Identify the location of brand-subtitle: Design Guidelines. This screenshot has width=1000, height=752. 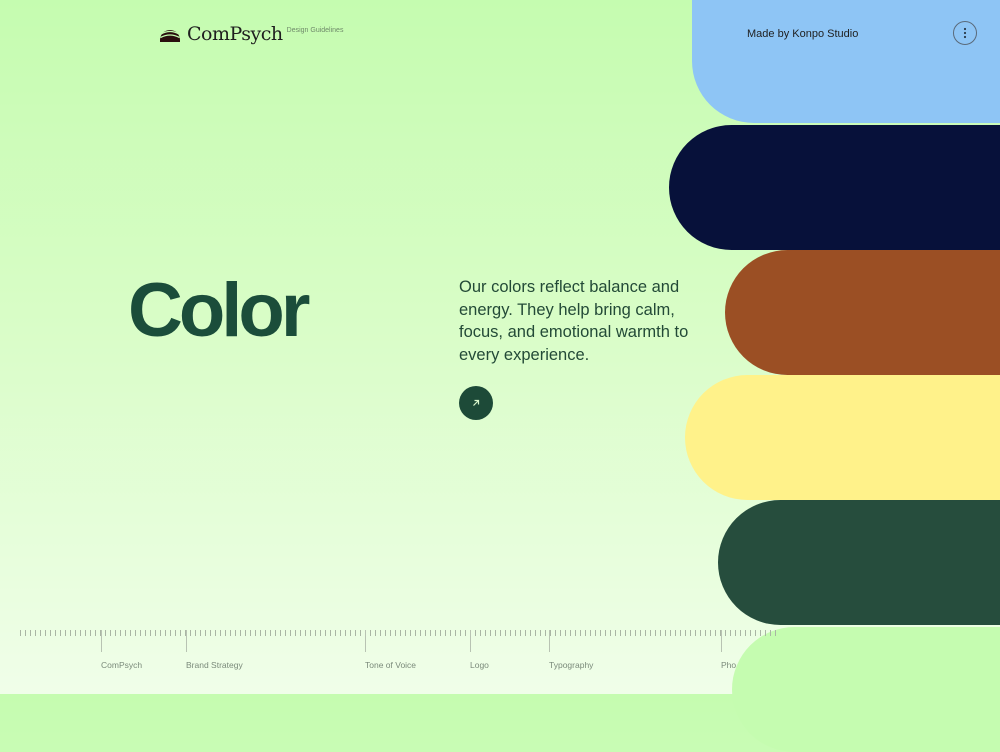
(315, 30).